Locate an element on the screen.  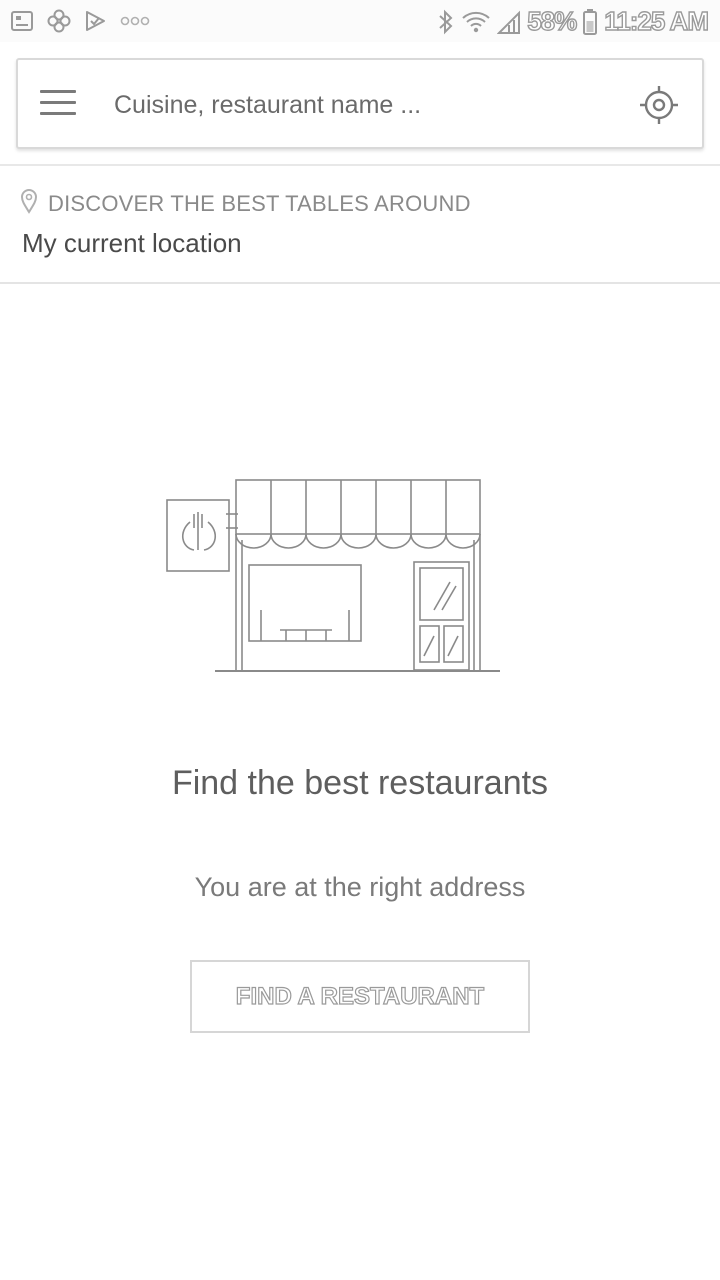
wifi-icon is located at coordinates (476, 22).